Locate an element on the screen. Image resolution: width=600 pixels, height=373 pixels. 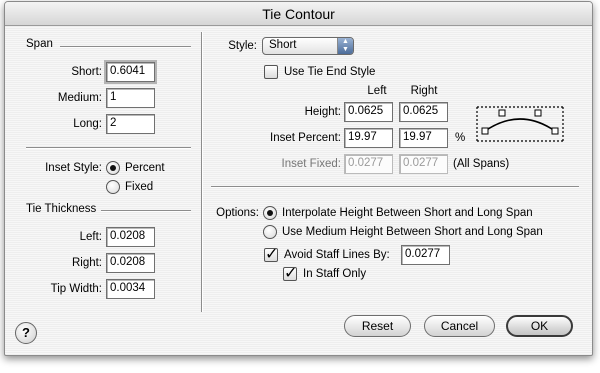
inset-fixed-right-field: 0.0277 is located at coordinates (423, 164).